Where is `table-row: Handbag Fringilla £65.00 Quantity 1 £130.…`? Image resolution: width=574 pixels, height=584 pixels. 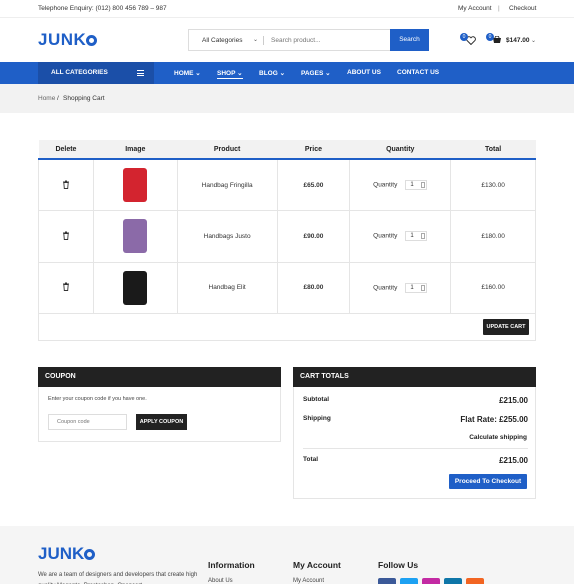
table-row: Handbag Fringilla £65.00 Quantity 1 £130.… is located at coordinates (287, 184).